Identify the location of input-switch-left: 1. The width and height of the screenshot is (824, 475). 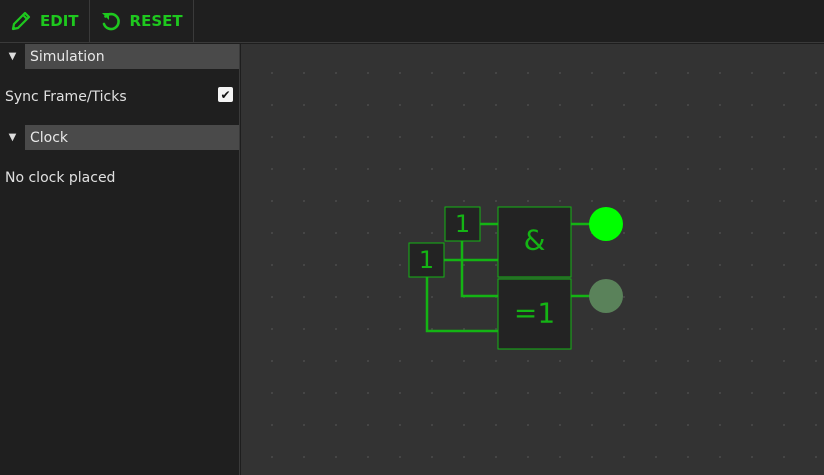
(426, 260).